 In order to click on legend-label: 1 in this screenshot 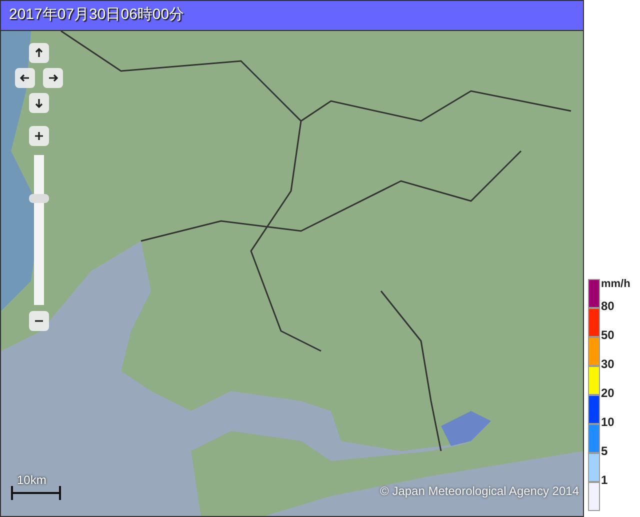, I will do `click(604, 480)`.